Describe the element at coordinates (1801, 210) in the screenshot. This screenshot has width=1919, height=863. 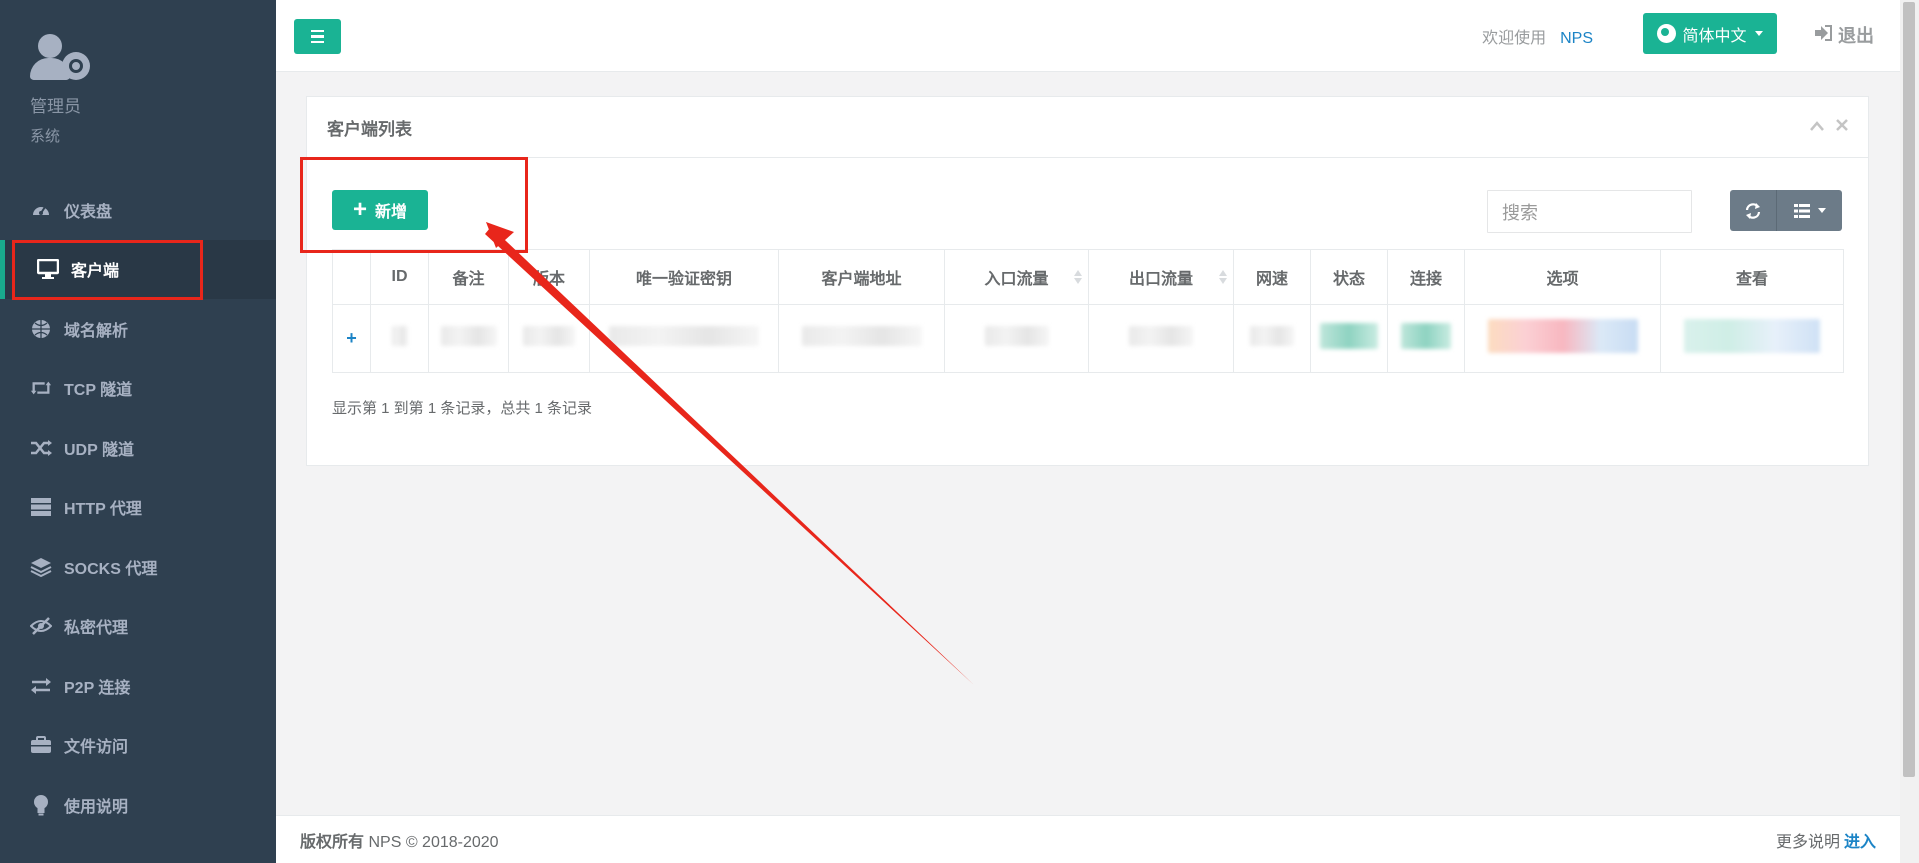
I see `list-icon` at that location.